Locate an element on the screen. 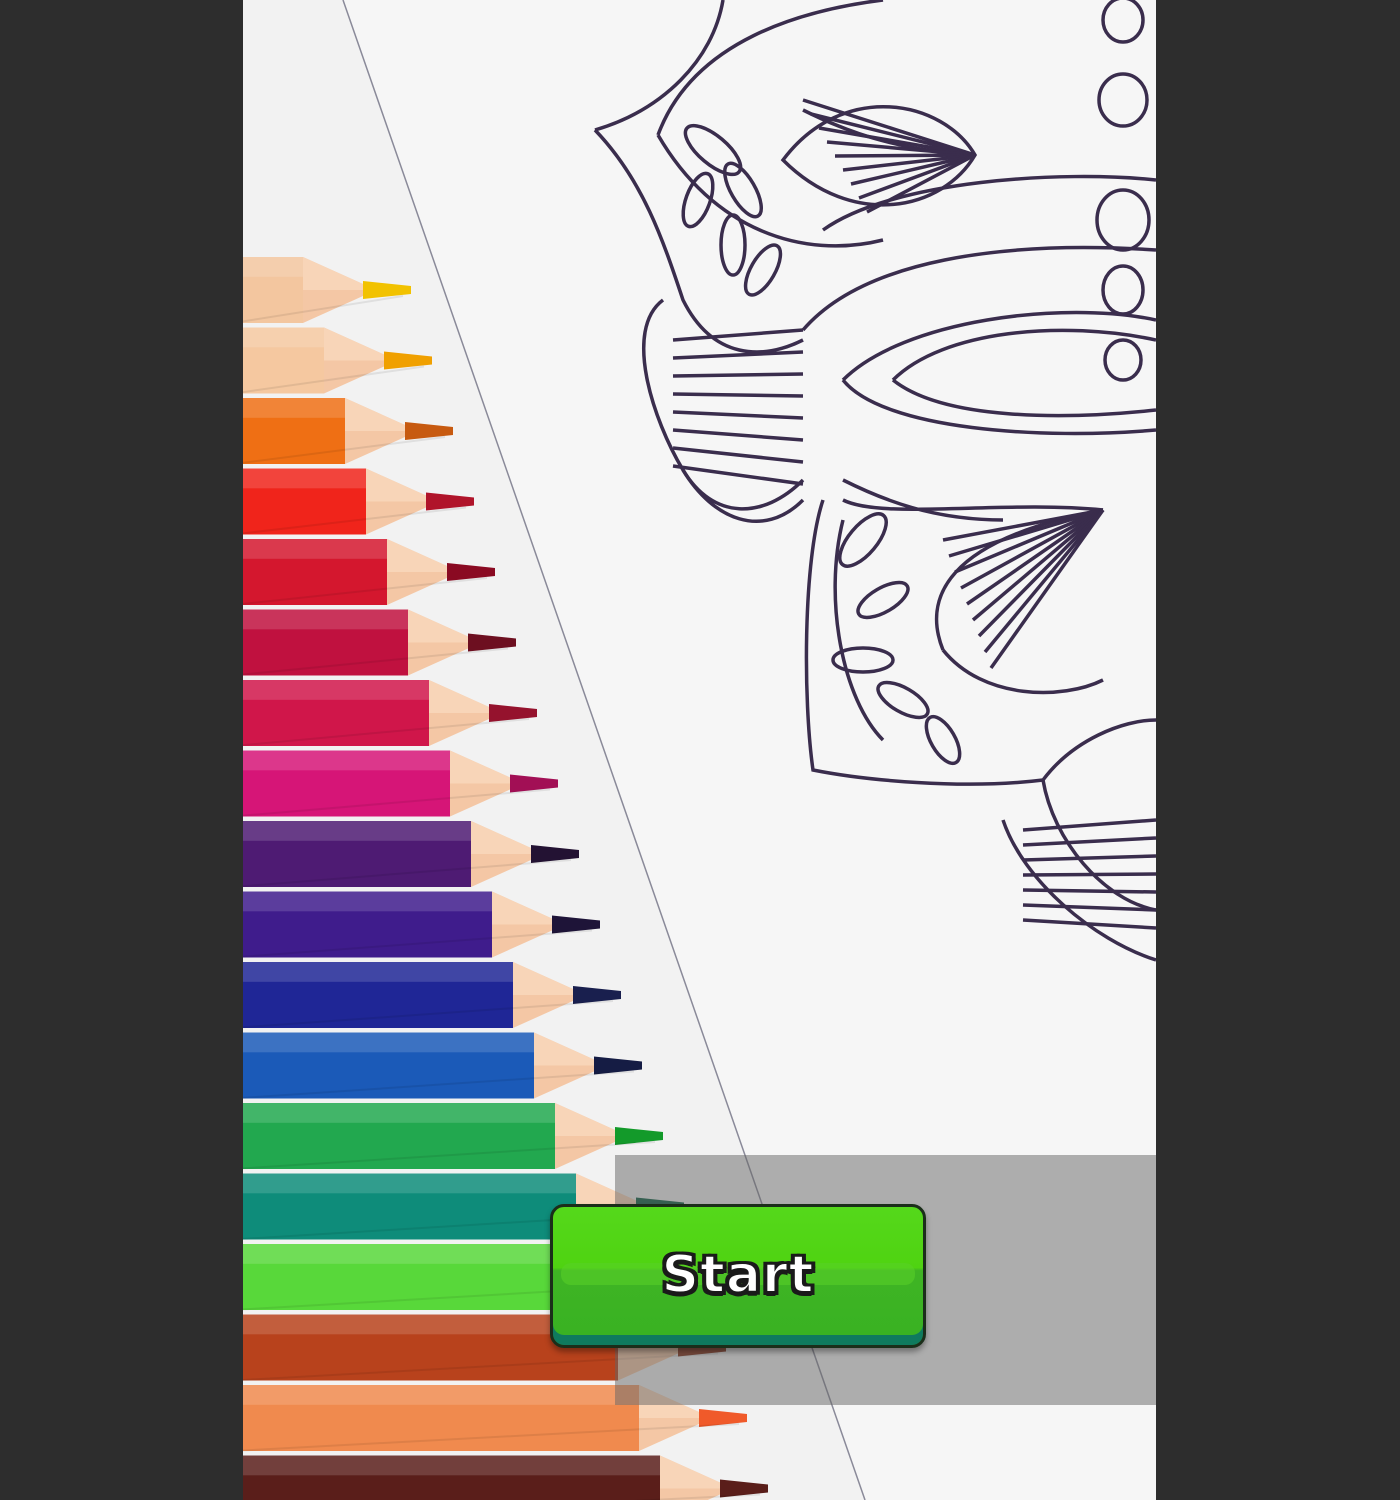  start-button: Start is located at coordinates (738, 1276).